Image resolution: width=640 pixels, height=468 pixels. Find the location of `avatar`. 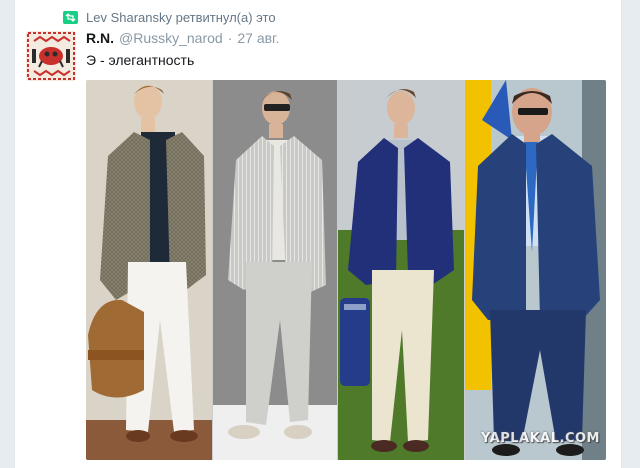

avatar is located at coordinates (51, 56).